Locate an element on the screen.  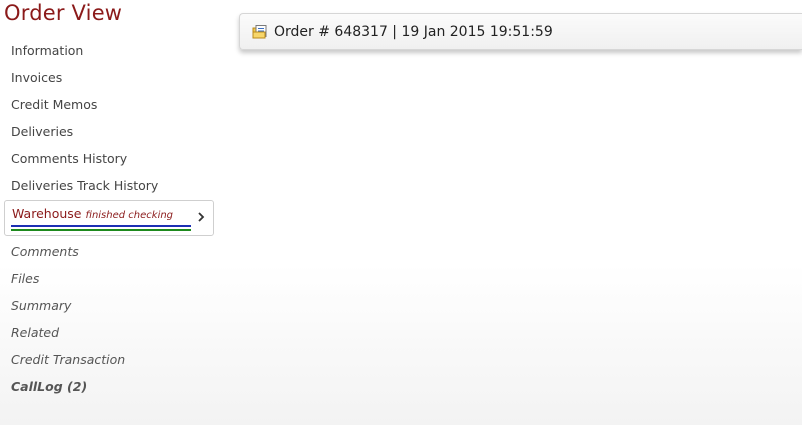
page-title: Order View is located at coordinates (63, 13).